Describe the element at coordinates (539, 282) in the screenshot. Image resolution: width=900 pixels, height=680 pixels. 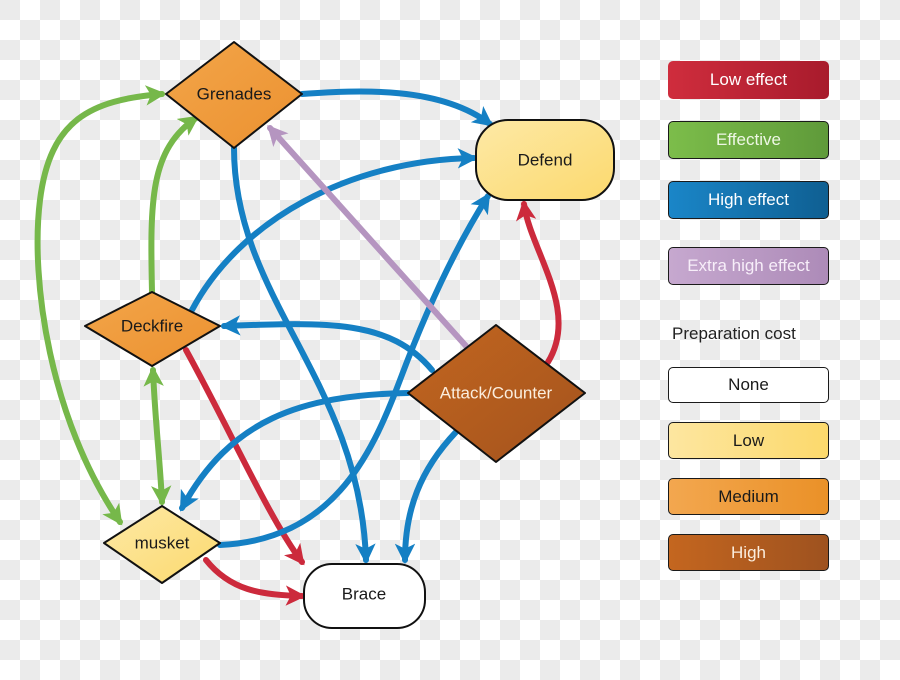
I see `edge-attack-defend` at that location.